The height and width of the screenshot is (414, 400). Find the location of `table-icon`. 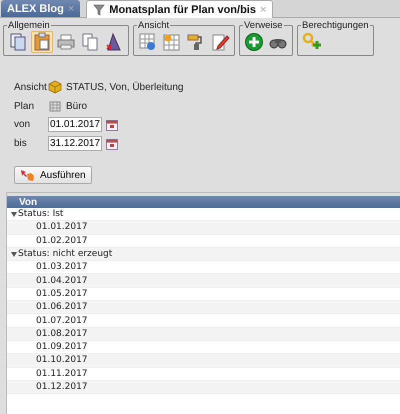

table-icon is located at coordinates (55, 106).